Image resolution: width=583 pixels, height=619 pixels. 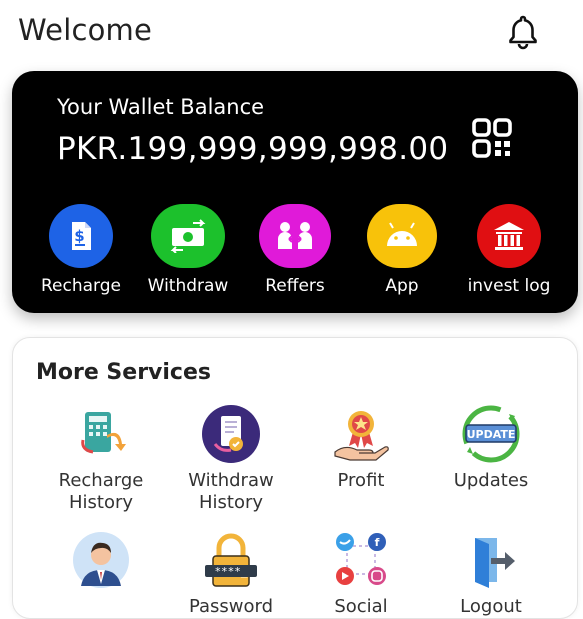 I want to click on withdraw-history-icon, so click(x=231, y=434).